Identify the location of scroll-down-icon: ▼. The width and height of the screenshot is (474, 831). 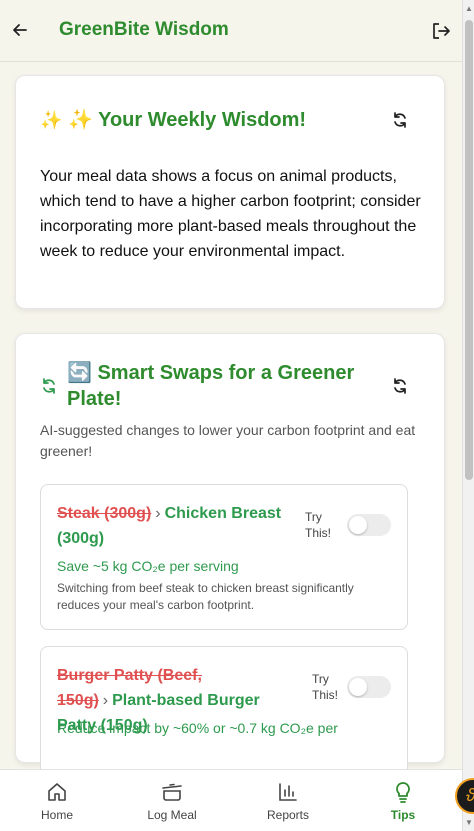
(469, 822).